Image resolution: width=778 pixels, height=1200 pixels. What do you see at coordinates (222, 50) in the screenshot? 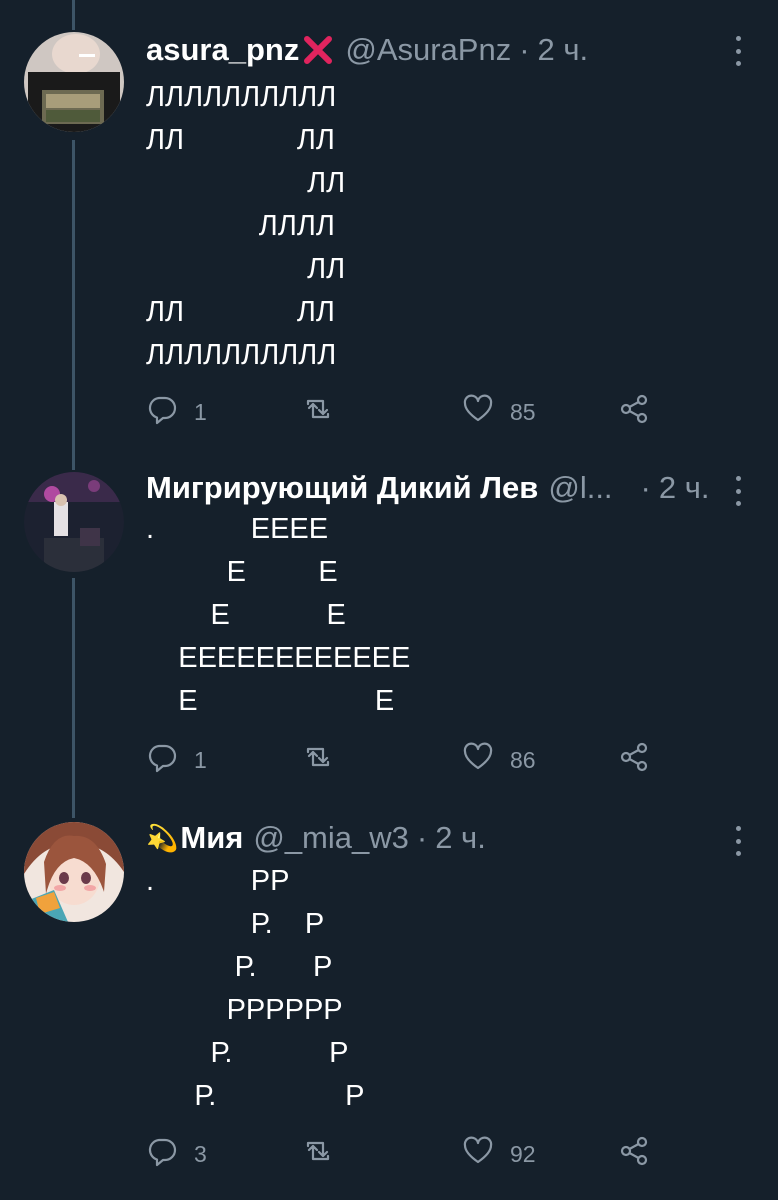
I see `display-name: asura_pnz` at bounding box center [222, 50].